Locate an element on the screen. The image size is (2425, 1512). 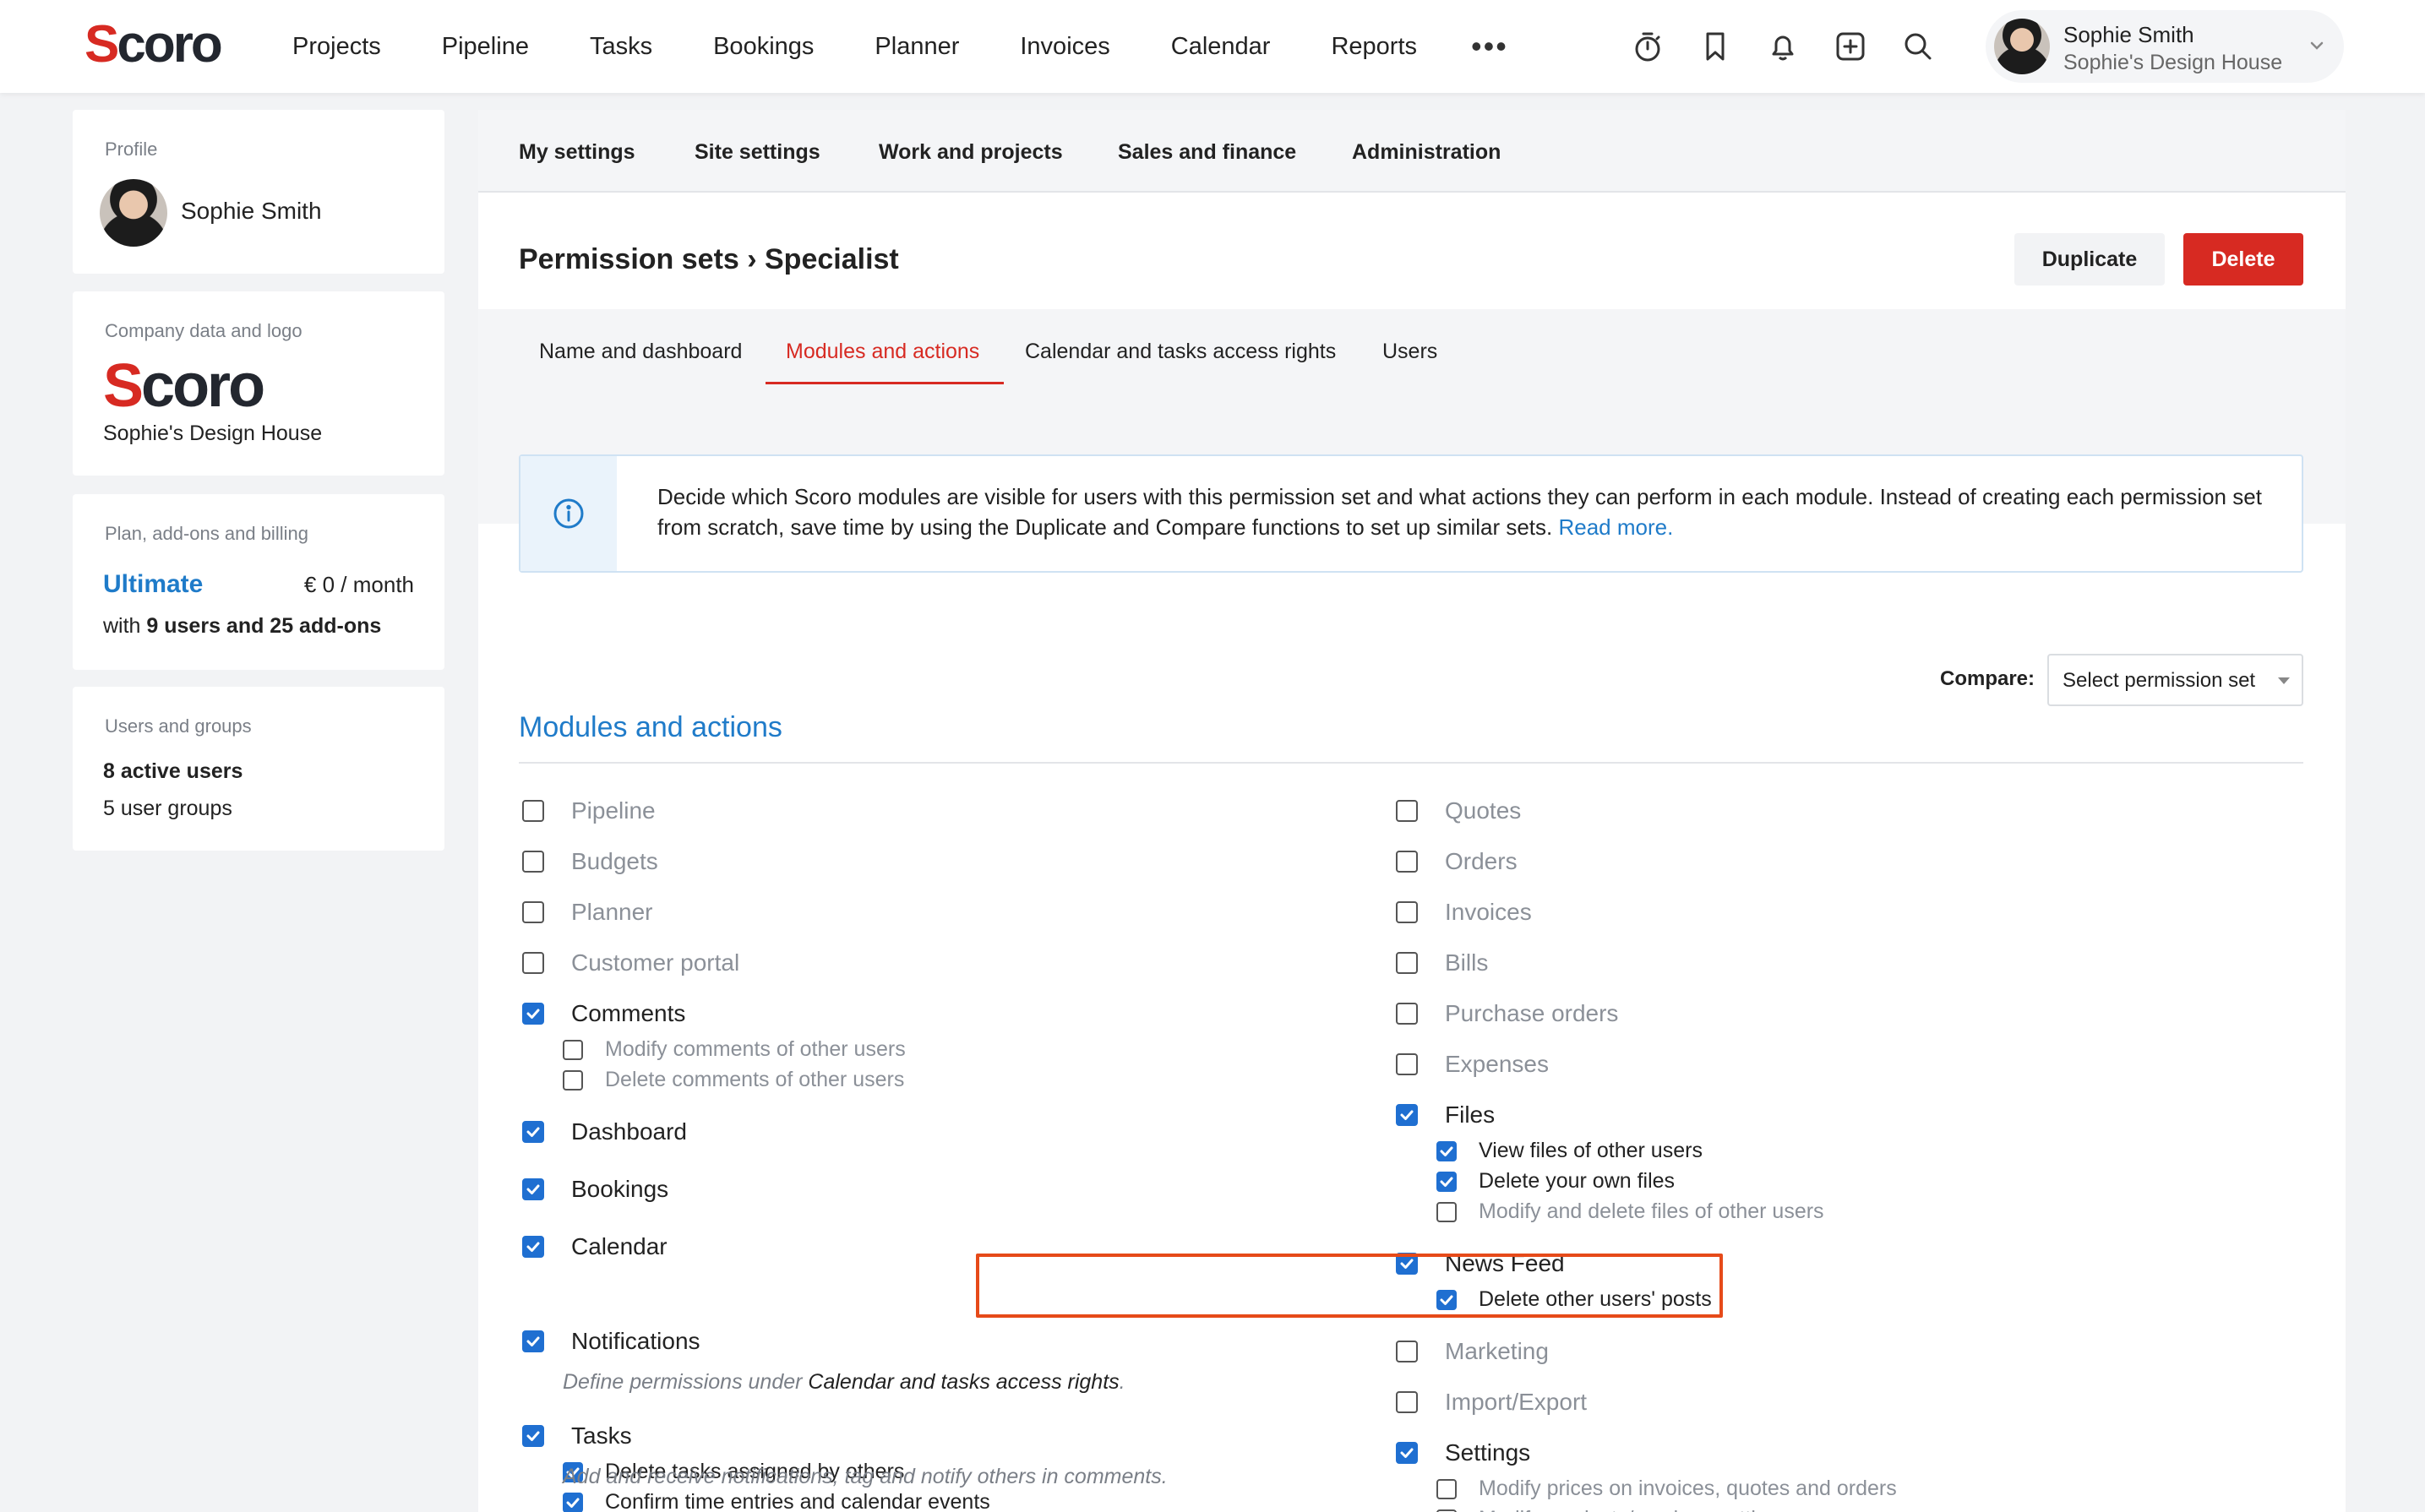
card-title: Profile is located at coordinates (131, 149).